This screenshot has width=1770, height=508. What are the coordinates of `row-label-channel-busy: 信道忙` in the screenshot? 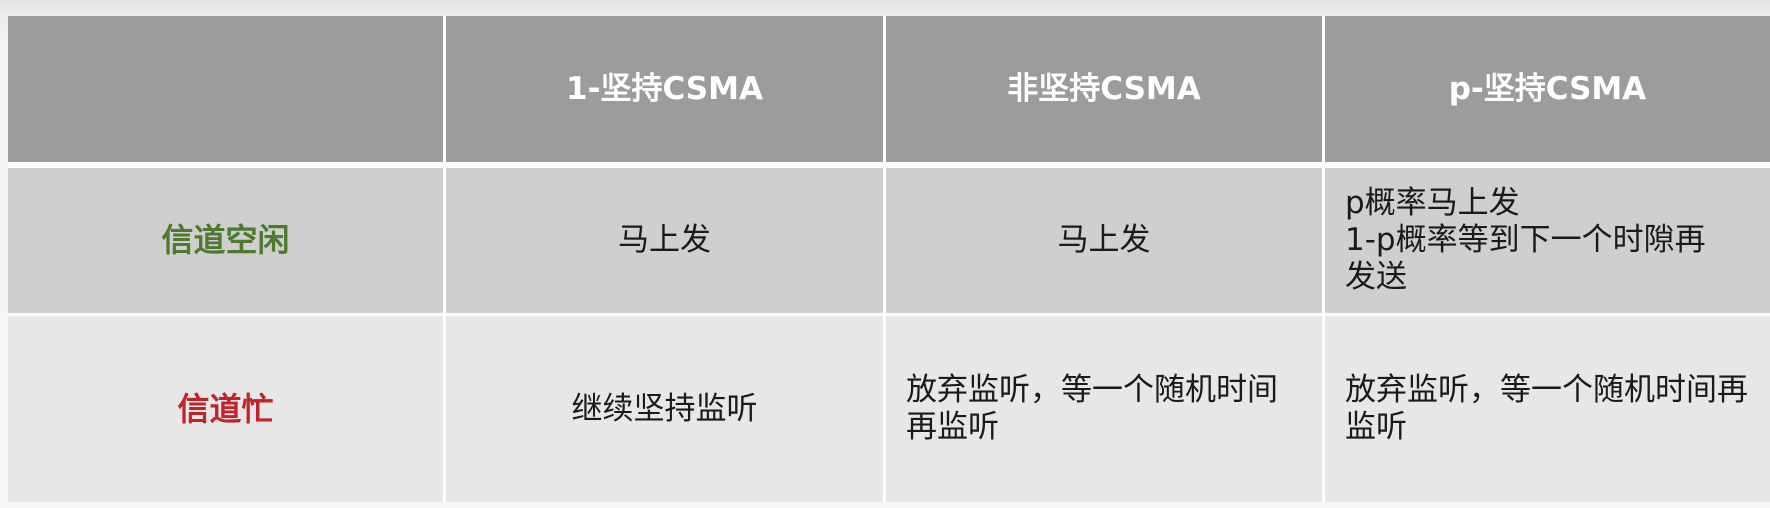 It's located at (227, 409).